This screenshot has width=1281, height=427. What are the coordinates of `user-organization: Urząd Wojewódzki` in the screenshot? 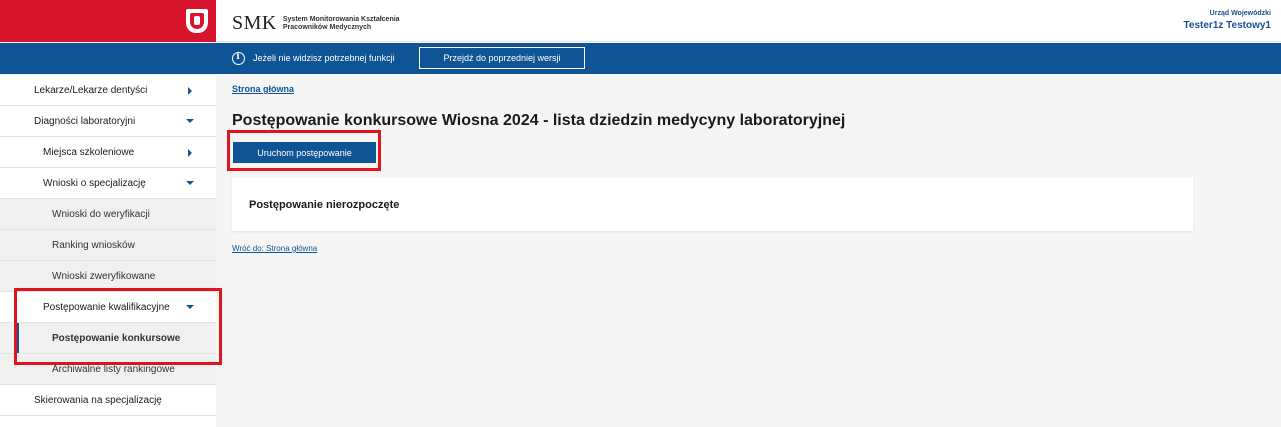 It's located at (1240, 13).